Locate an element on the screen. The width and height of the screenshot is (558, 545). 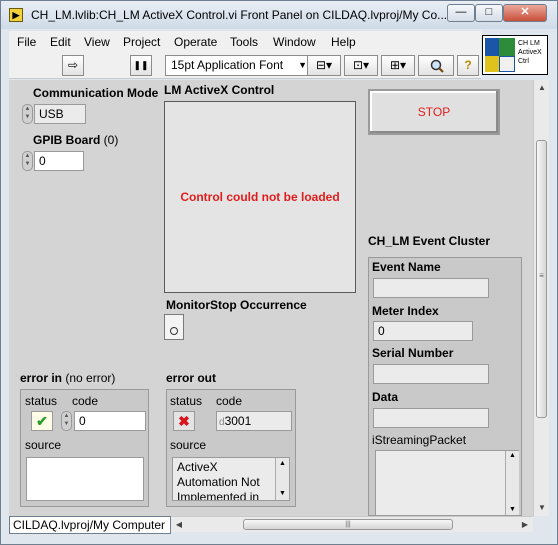
menu-file: File is located at coordinates (26, 42).